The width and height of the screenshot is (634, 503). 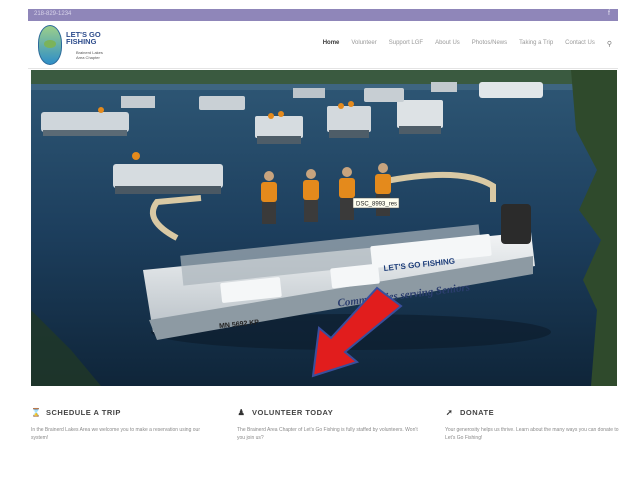 I want to click on image-tooltip: DSC_8993_res, so click(x=376, y=203).